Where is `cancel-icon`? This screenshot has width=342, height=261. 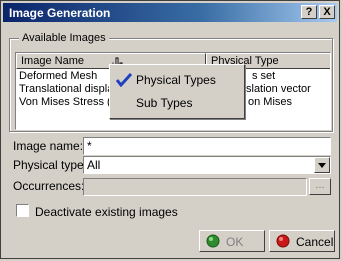 cancel-icon is located at coordinates (283, 241).